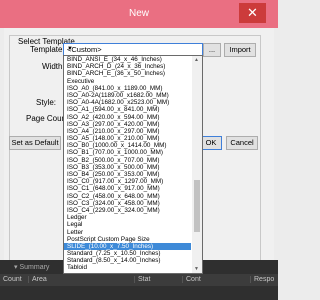  What do you see at coordinates (127, 196) in the screenshot?
I see `dropdown-item: ISO_C2_(458.00_x_648.00_MM)` at bounding box center [127, 196].